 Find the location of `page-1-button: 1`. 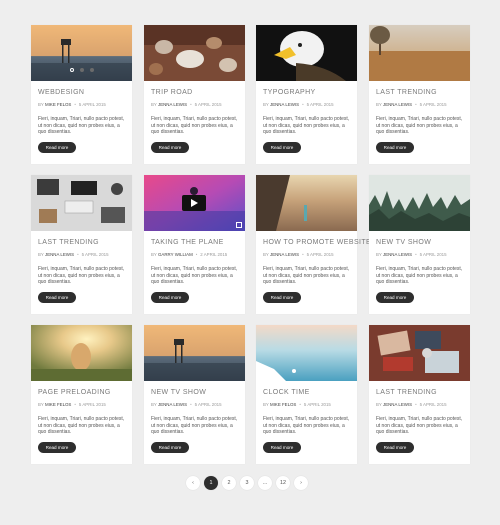

page-1-button: 1 is located at coordinates (211, 483).